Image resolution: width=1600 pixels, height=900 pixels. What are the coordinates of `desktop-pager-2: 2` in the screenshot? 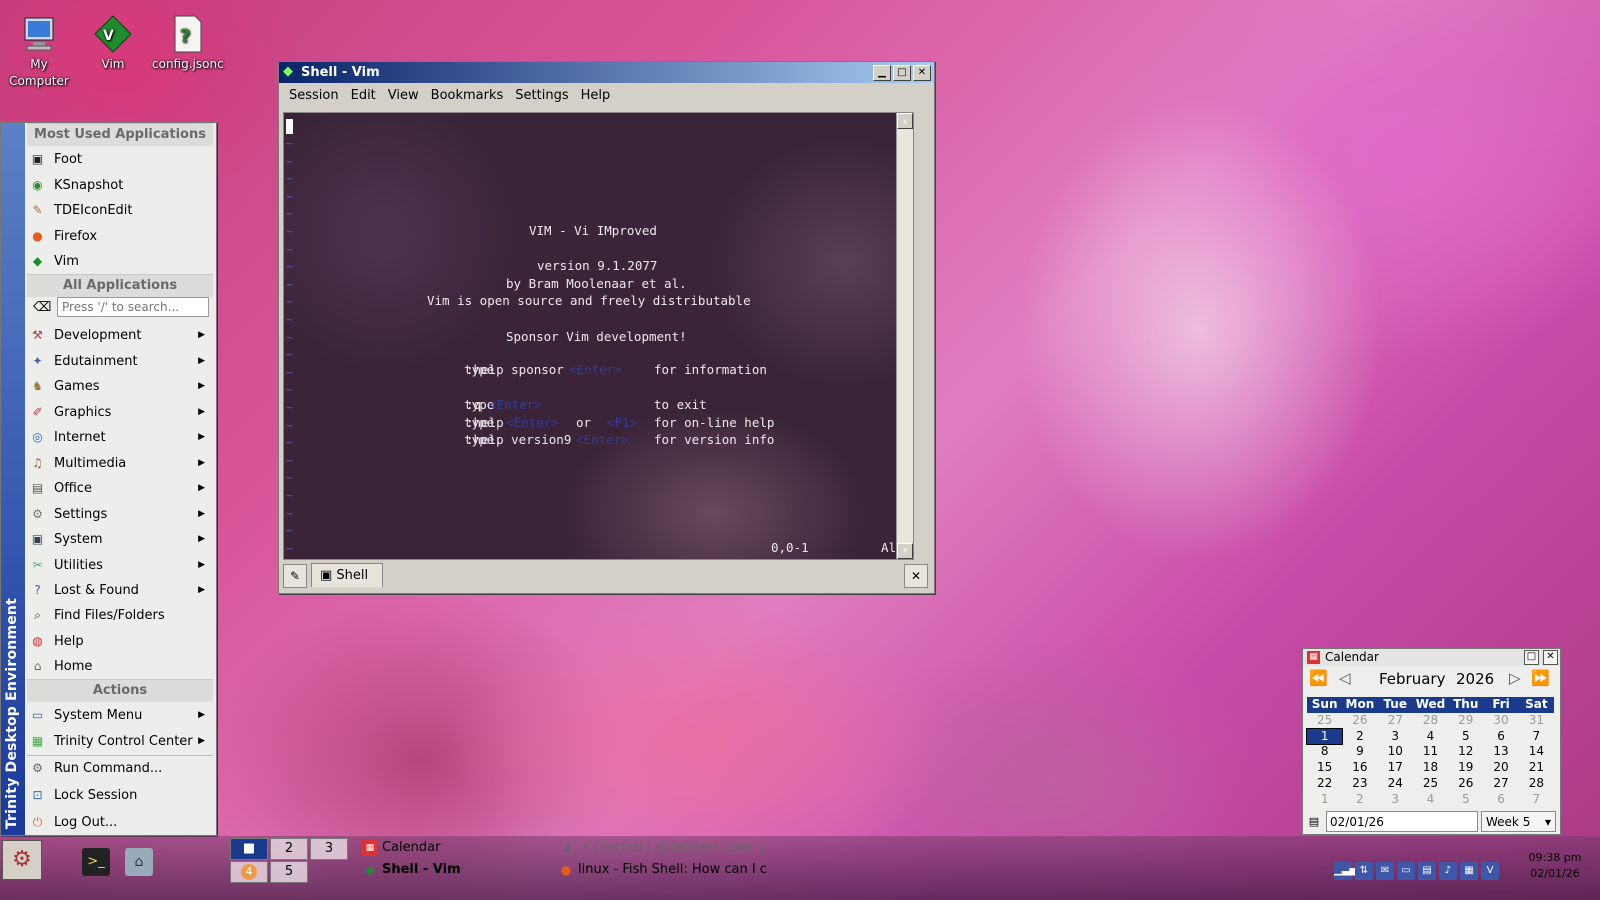 It's located at (289, 849).